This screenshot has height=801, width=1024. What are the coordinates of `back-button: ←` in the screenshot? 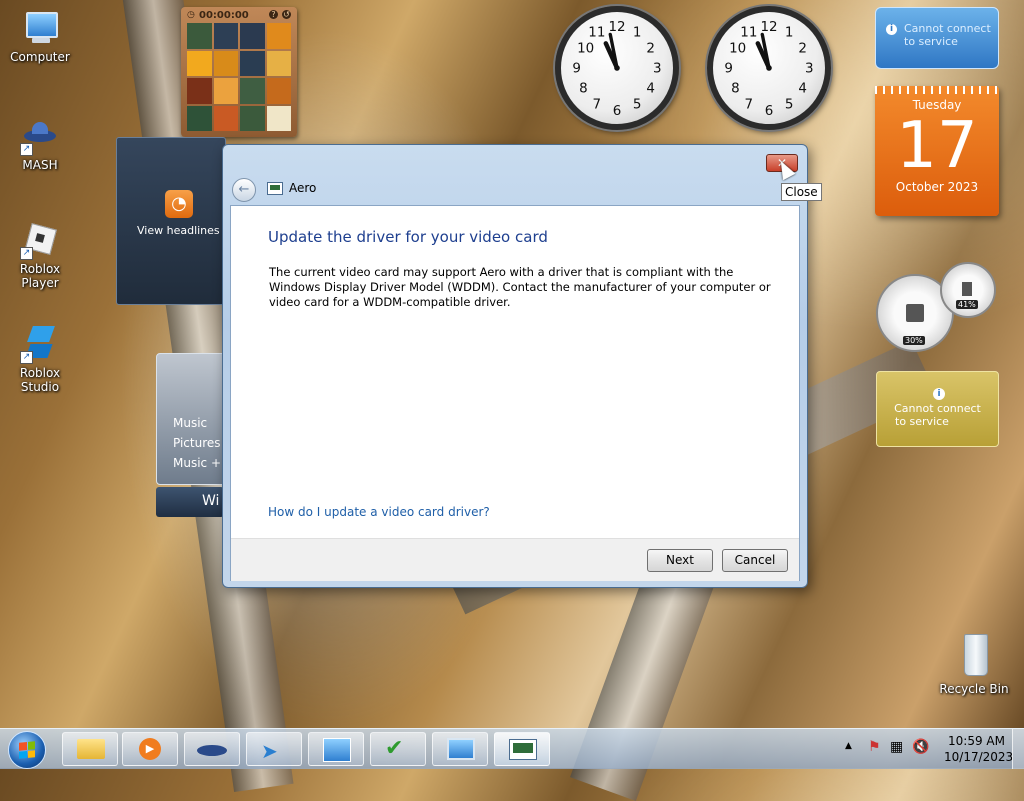 It's located at (244, 190).